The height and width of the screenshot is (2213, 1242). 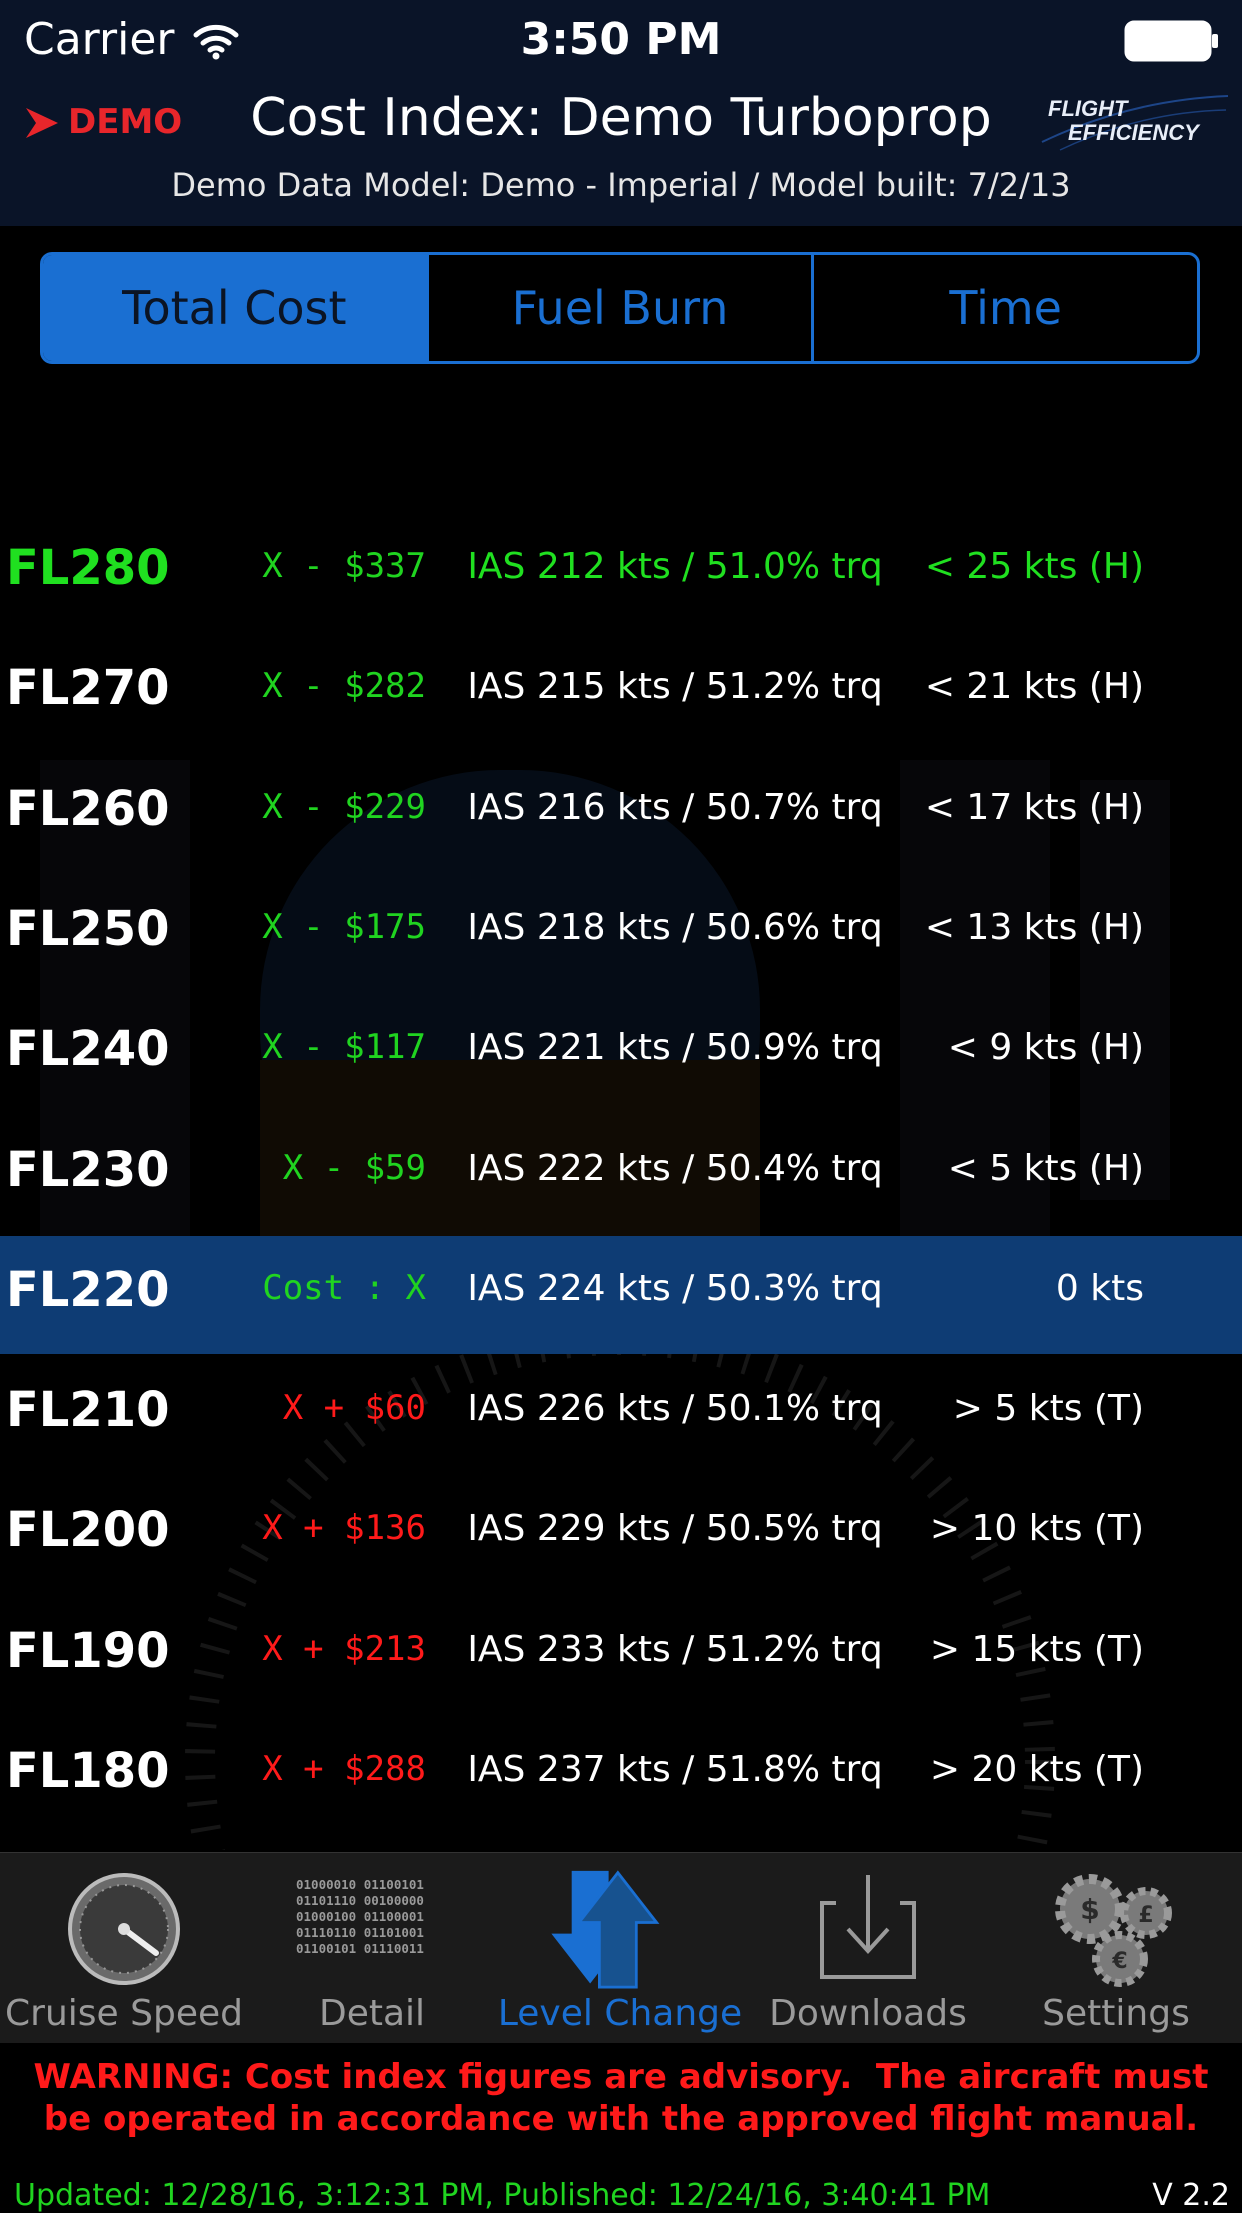 I want to click on cost-delta: X - $337, so click(x=344, y=566).